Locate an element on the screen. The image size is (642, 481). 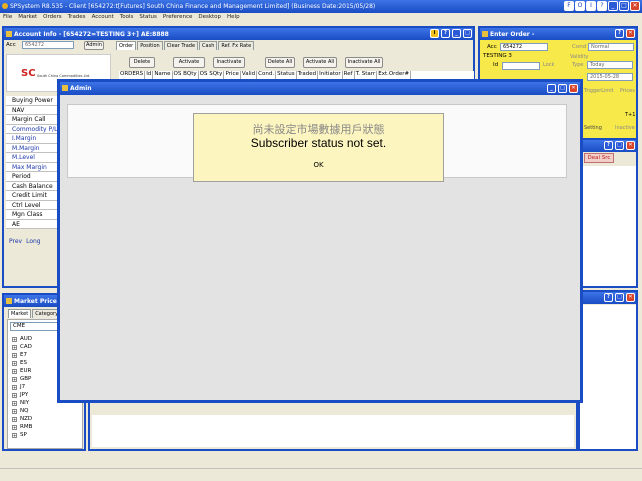
eo-t1-checkbox: T+1 is located at coordinates (630, 115).